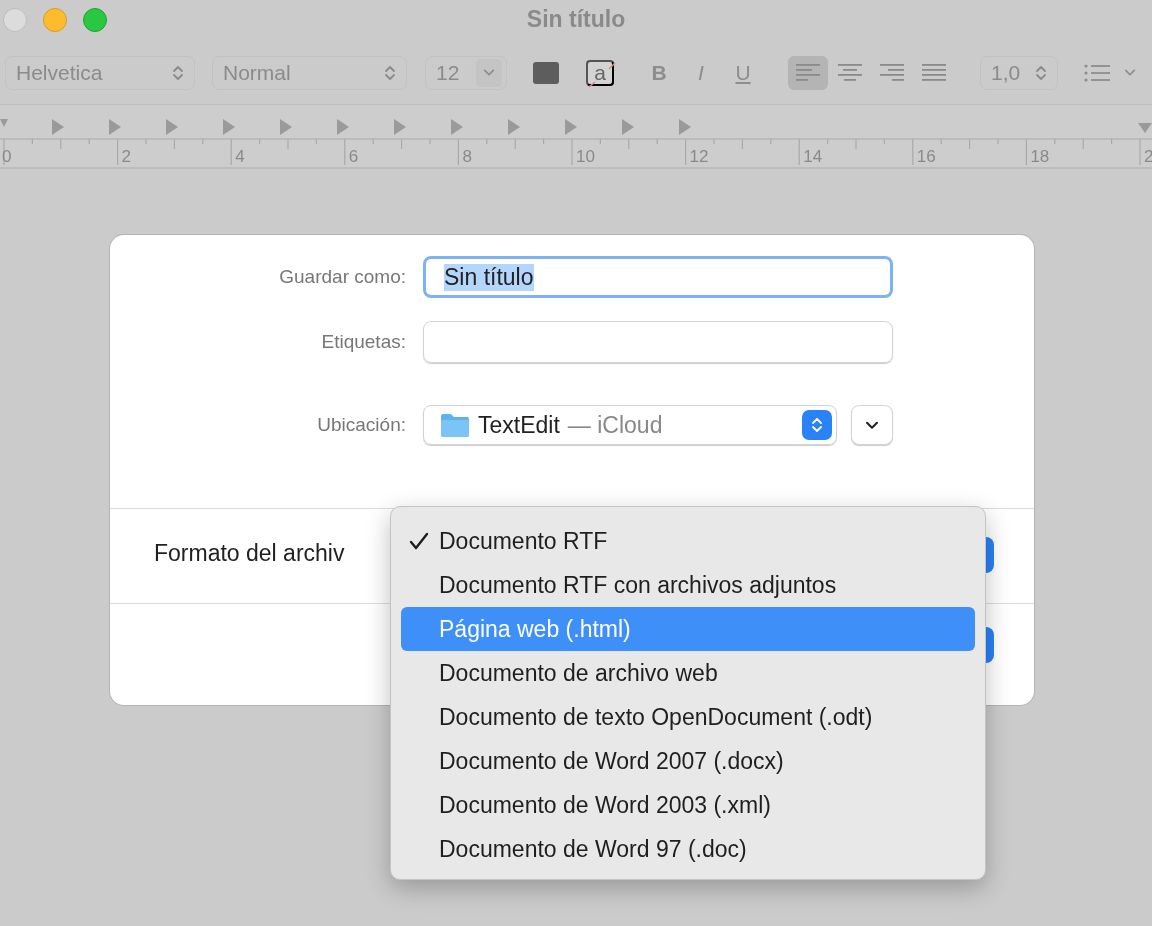  I want to click on menu-item: Documento RTF, so click(688, 541).